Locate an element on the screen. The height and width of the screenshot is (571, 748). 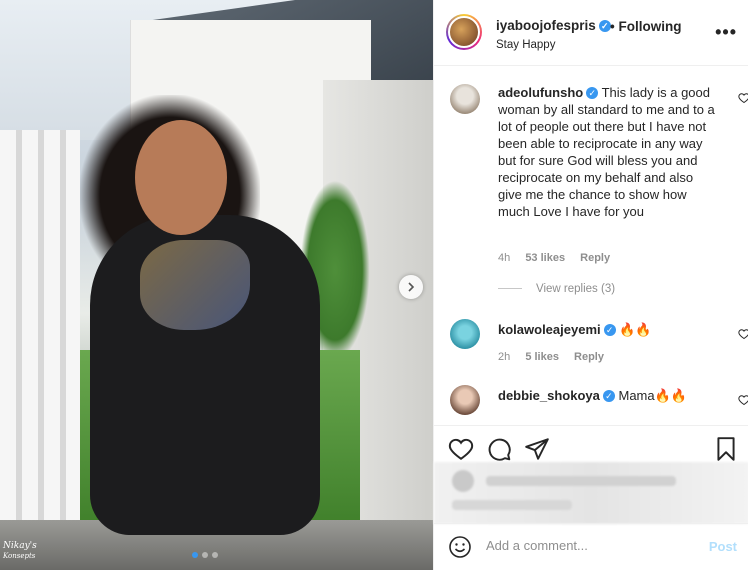
photo-watermark: Nikay's Konsepts is located at coordinates (20, 550).